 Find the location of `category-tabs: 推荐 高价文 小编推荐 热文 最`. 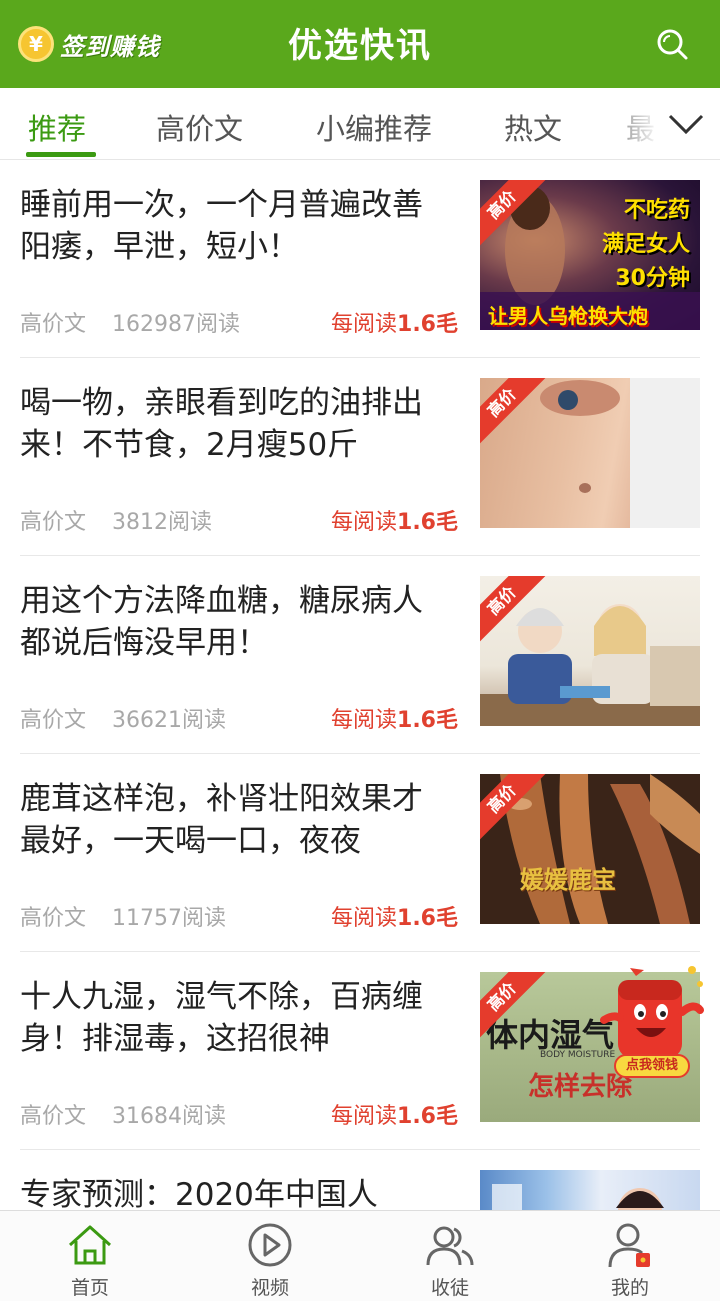

category-tabs: 推荐 高价文 小编推荐 热文 最 is located at coordinates (360, 124).